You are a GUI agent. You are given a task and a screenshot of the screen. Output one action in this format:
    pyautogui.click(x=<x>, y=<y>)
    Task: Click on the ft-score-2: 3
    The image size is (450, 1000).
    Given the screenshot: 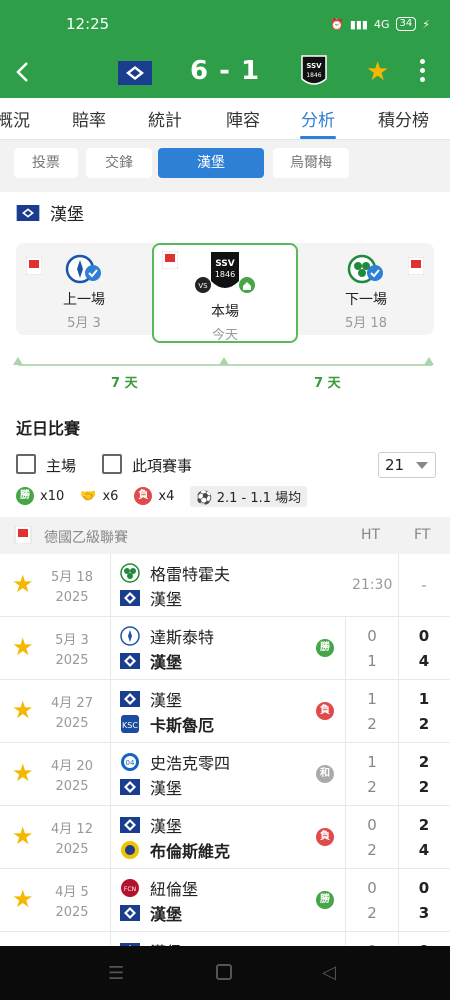 What is the action you would take?
    pyautogui.click(x=424, y=913)
    